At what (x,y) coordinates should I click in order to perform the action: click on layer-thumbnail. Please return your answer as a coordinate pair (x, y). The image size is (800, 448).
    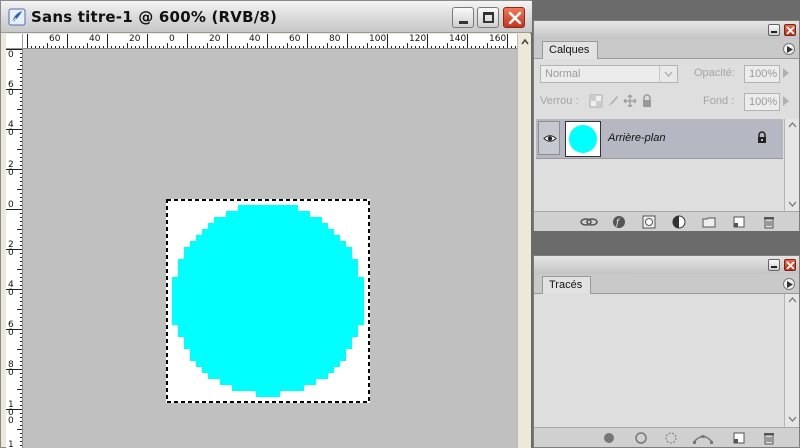
    Looking at the image, I should click on (583, 139).